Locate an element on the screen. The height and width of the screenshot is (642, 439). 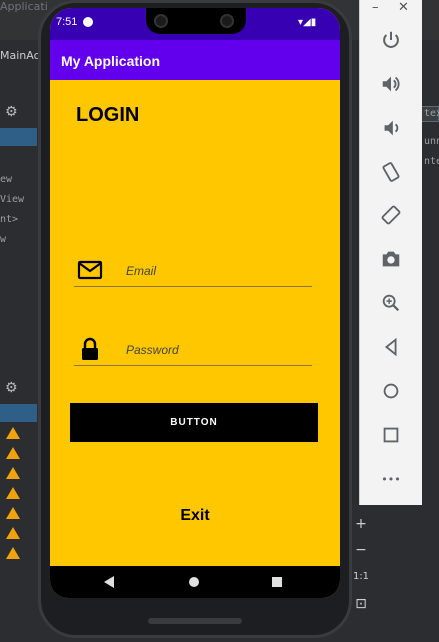
email-field: Email is located at coordinates (193, 272).